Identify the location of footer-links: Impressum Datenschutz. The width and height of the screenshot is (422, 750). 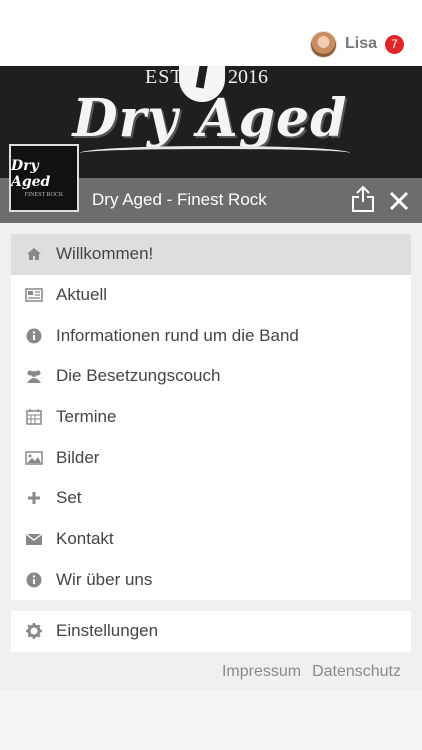
(311, 672).